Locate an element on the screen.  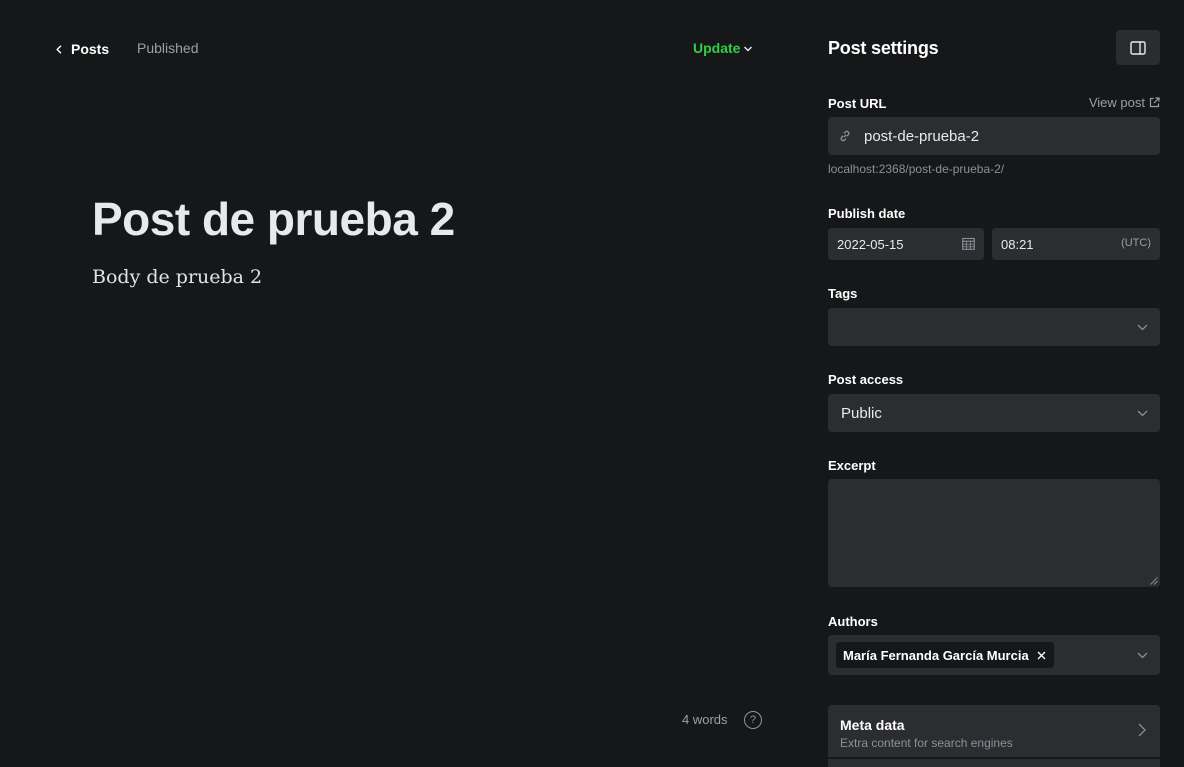
post-access-value: Public is located at coordinates (861, 413).